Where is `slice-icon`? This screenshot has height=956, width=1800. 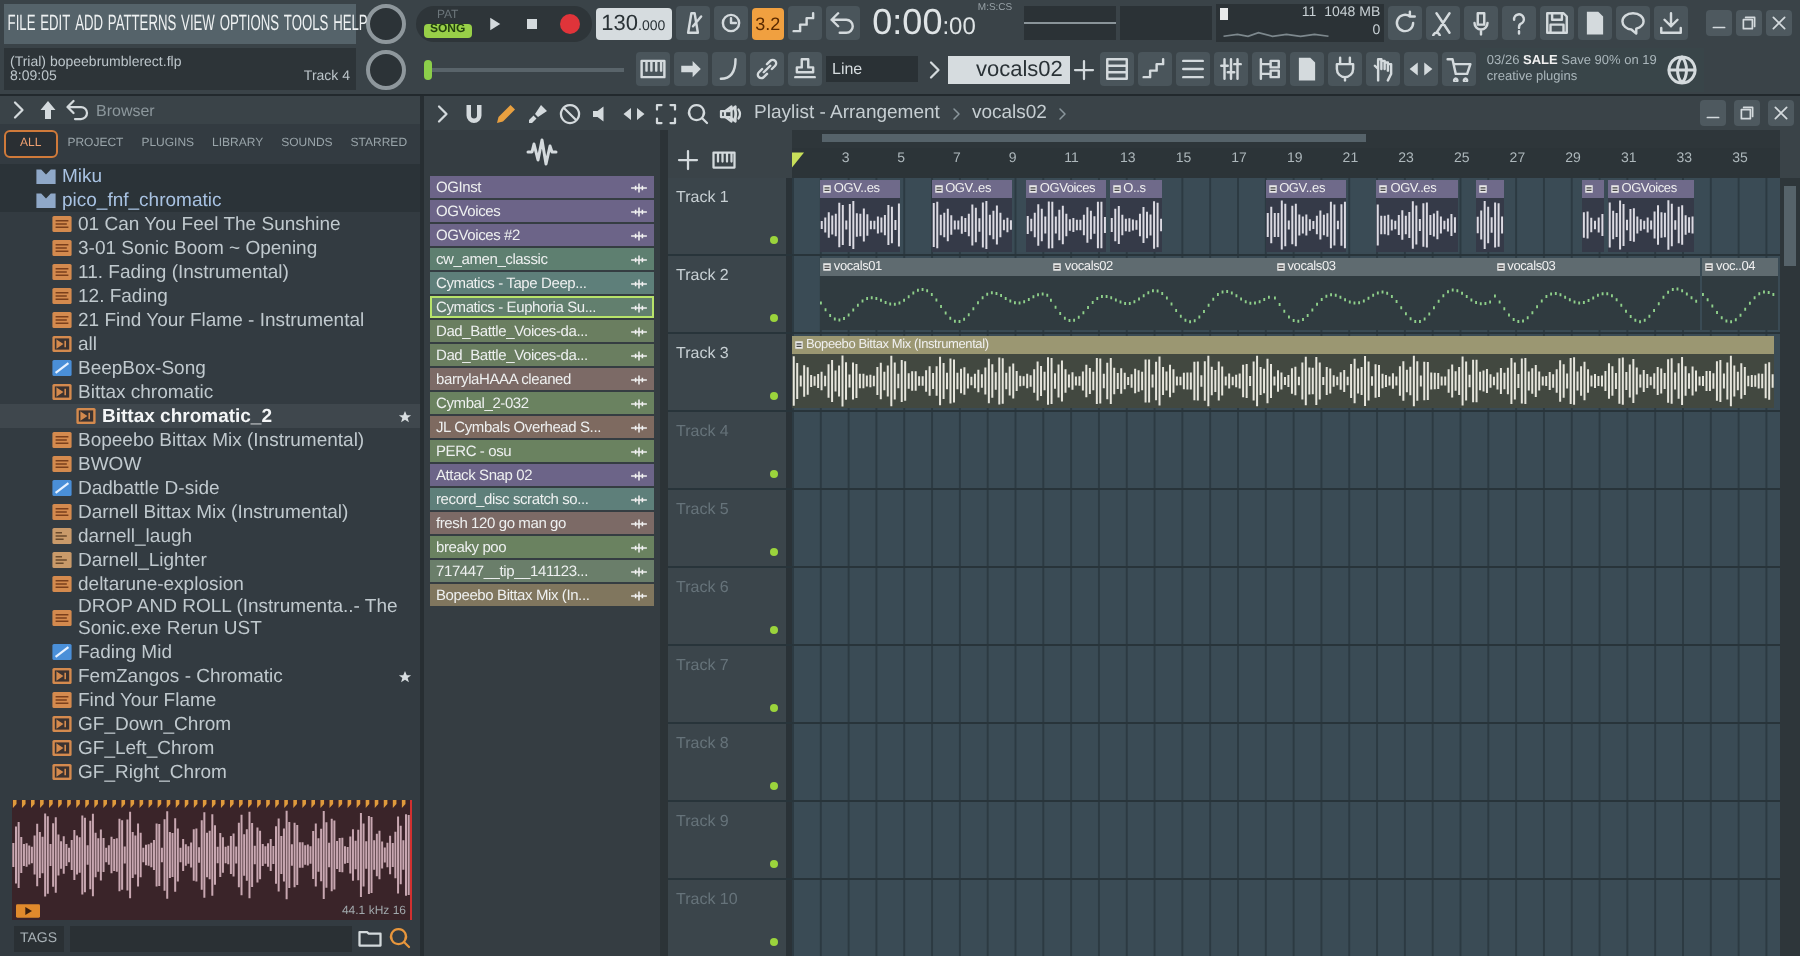
slice-icon is located at coordinates (1421, 69).